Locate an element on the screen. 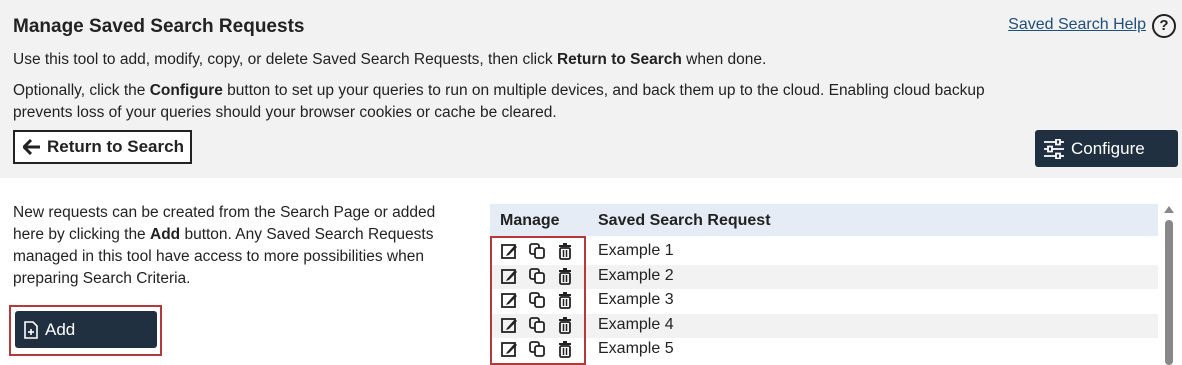 The width and height of the screenshot is (1182, 365). intro-text-bold: Return to Search is located at coordinates (619, 59).